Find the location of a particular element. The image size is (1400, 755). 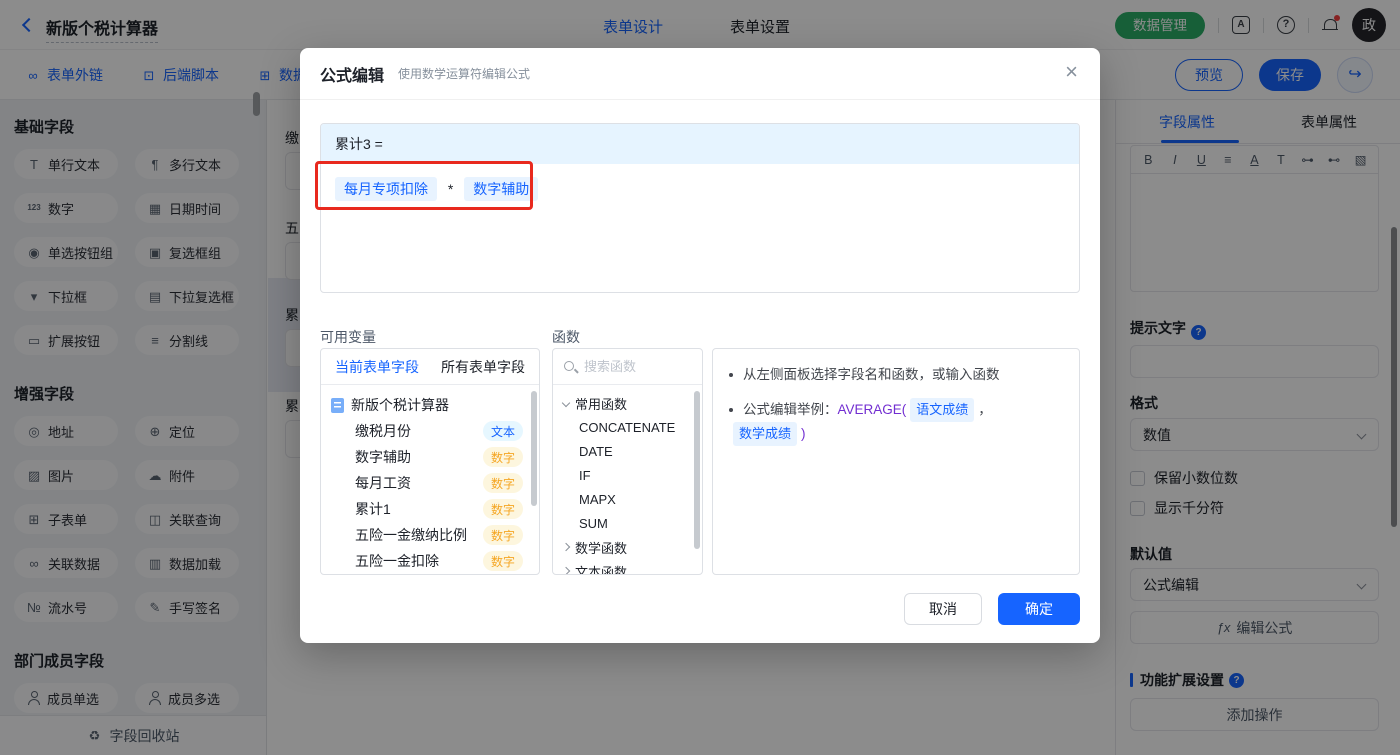

function-item: DATE is located at coordinates (627, 451).